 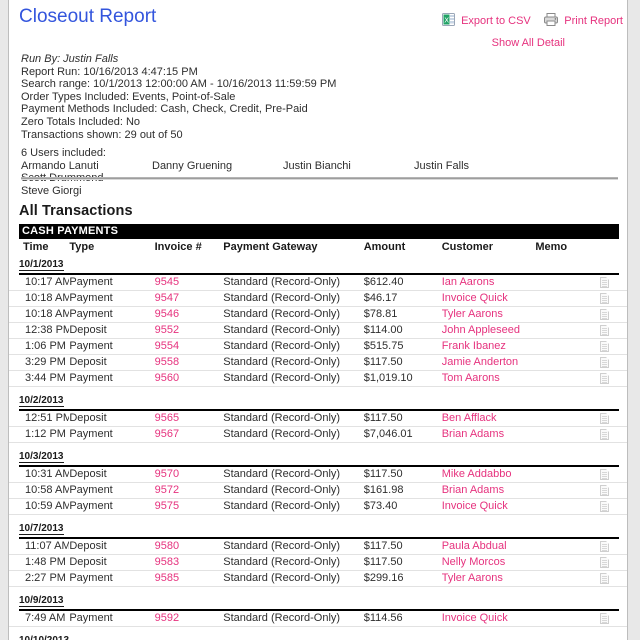 What do you see at coordinates (189, 247) in the screenshot?
I see `col-header-invoice: Invoice #` at bounding box center [189, 247].